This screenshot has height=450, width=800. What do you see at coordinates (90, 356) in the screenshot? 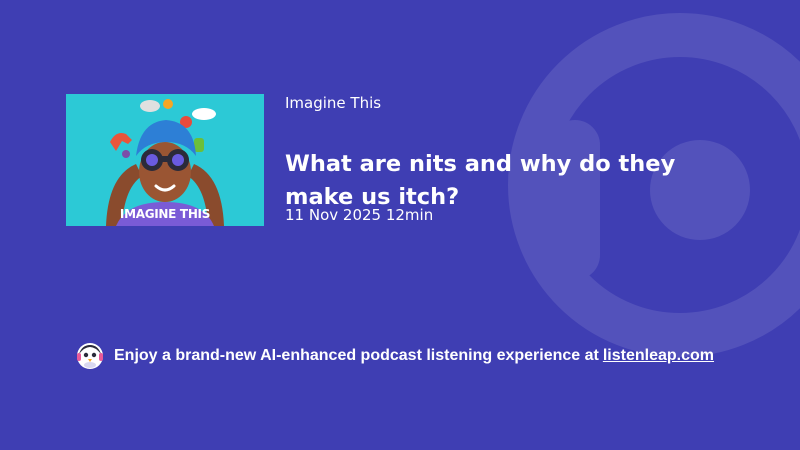
I see `penguin-logo-icon` at bounding box center [90, 356].